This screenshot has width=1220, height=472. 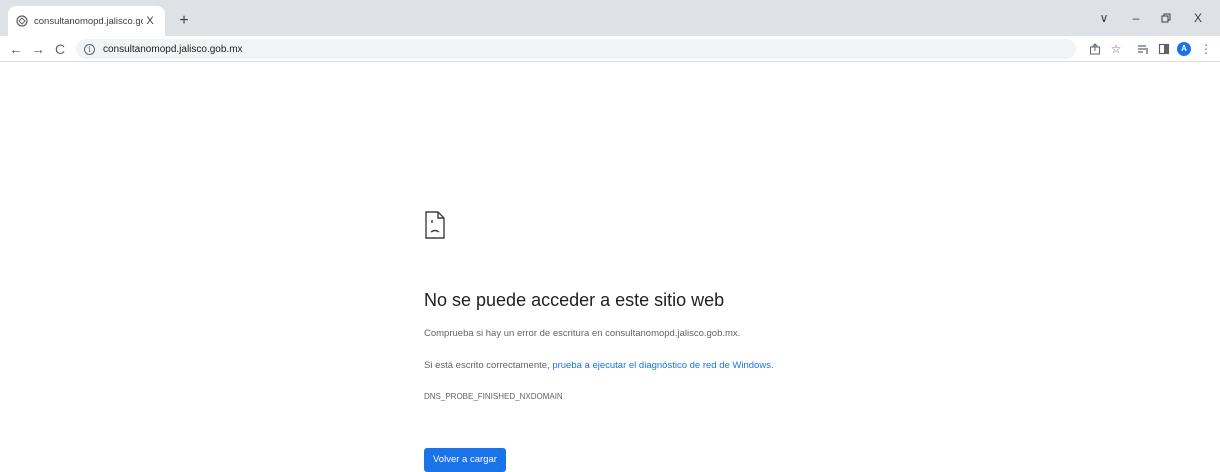 I want to click on active-tab: consultanomopd.jalisco.gob.mx X, so click(x=86, y=21).